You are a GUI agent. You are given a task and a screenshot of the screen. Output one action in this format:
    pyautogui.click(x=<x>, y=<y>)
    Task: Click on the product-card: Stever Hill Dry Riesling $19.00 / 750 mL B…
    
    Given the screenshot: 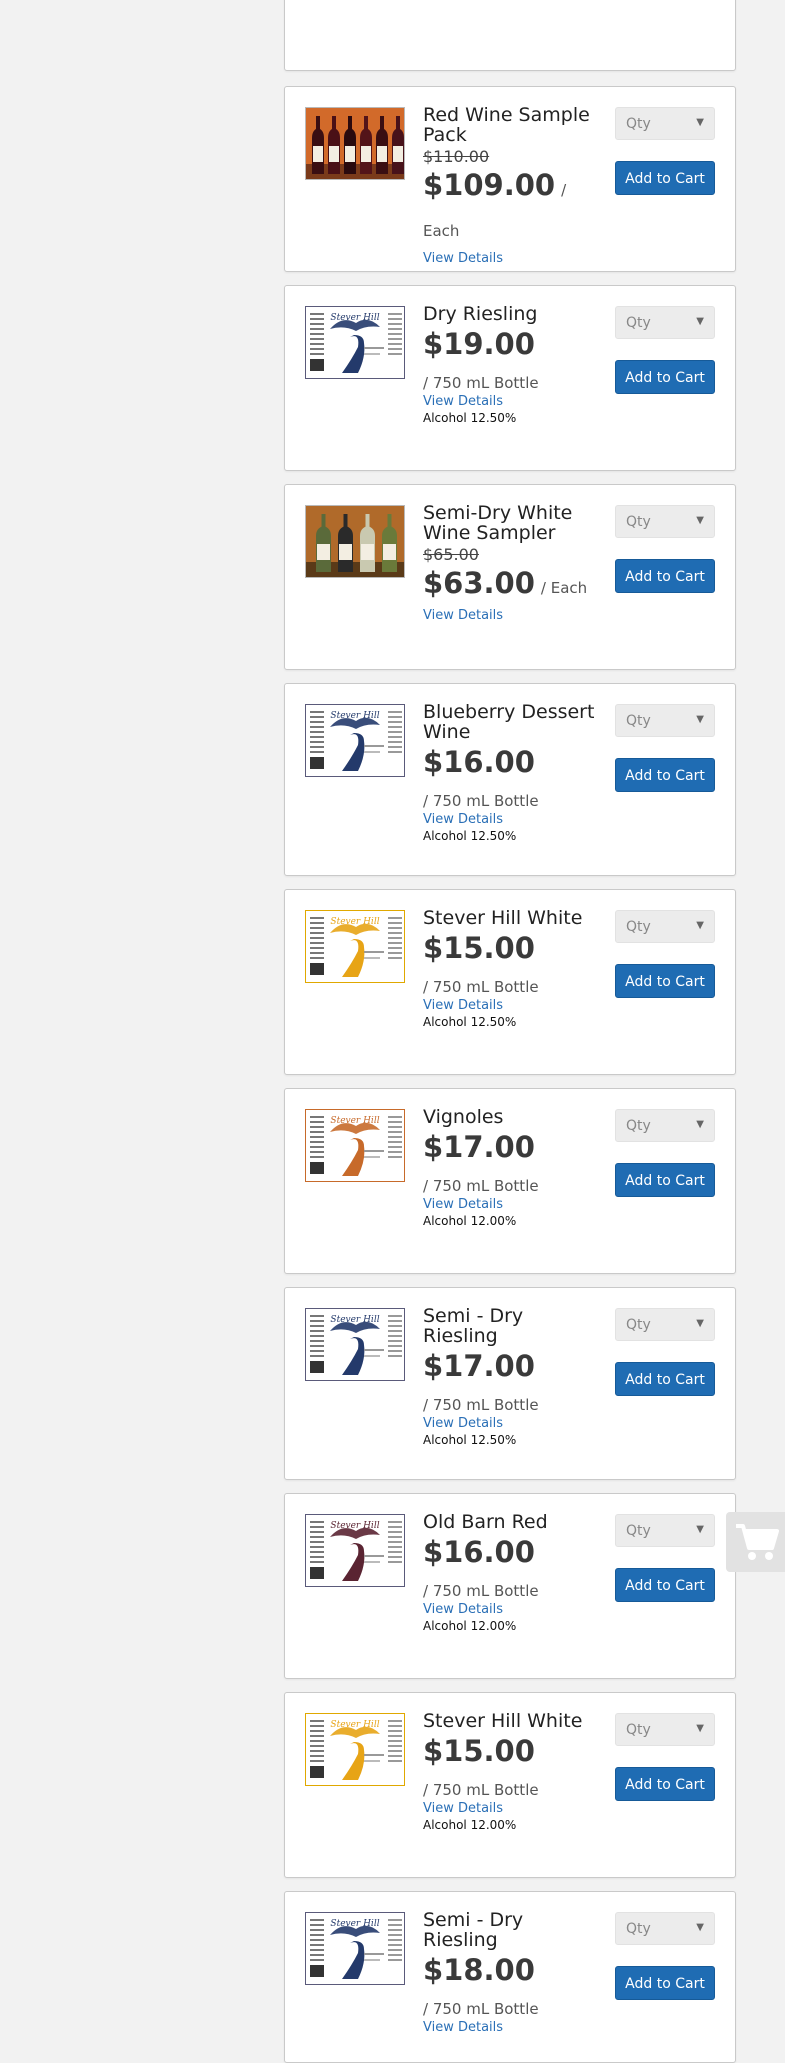 What is the action you would take?
    pyautogui.click(x=510, y=378)
    